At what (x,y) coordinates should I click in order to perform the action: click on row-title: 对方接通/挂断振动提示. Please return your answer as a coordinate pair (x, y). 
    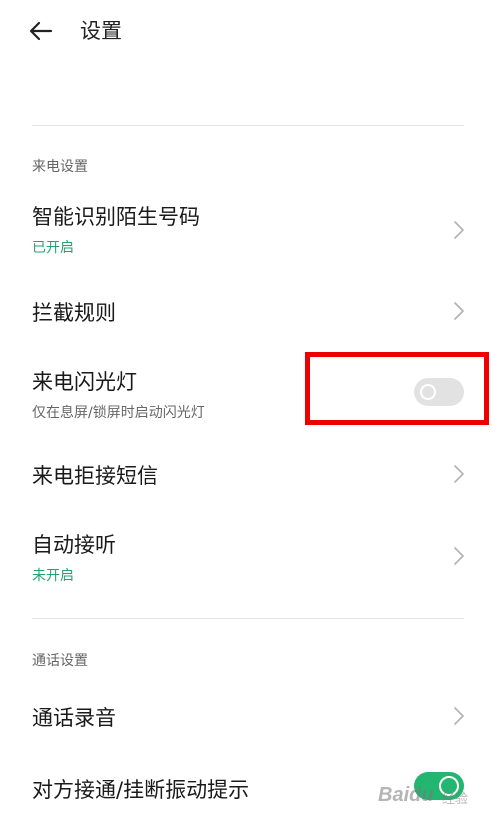
    Looking at the image, I should click on (141, 790).